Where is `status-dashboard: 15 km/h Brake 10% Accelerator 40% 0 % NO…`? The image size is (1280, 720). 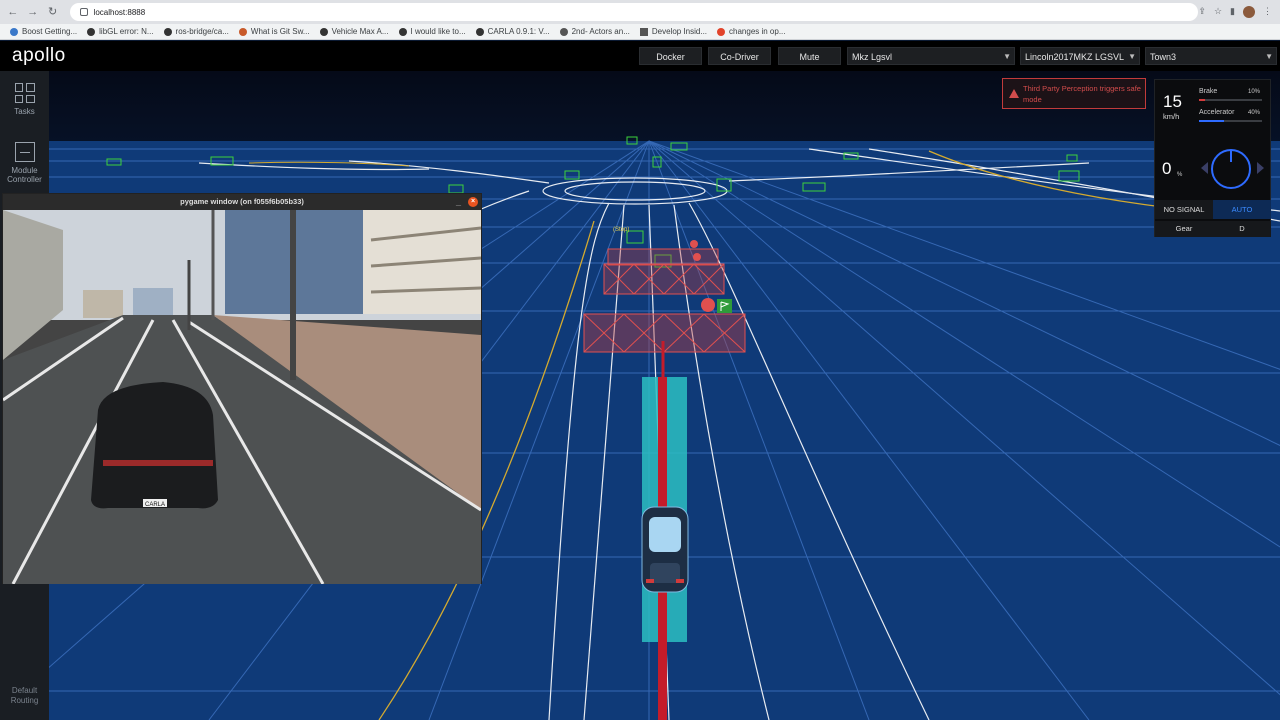
status-dashboard: 15 km/h Brake 10% Accelerator 40% 0 % NO… is located at coordinates (1212, 158).